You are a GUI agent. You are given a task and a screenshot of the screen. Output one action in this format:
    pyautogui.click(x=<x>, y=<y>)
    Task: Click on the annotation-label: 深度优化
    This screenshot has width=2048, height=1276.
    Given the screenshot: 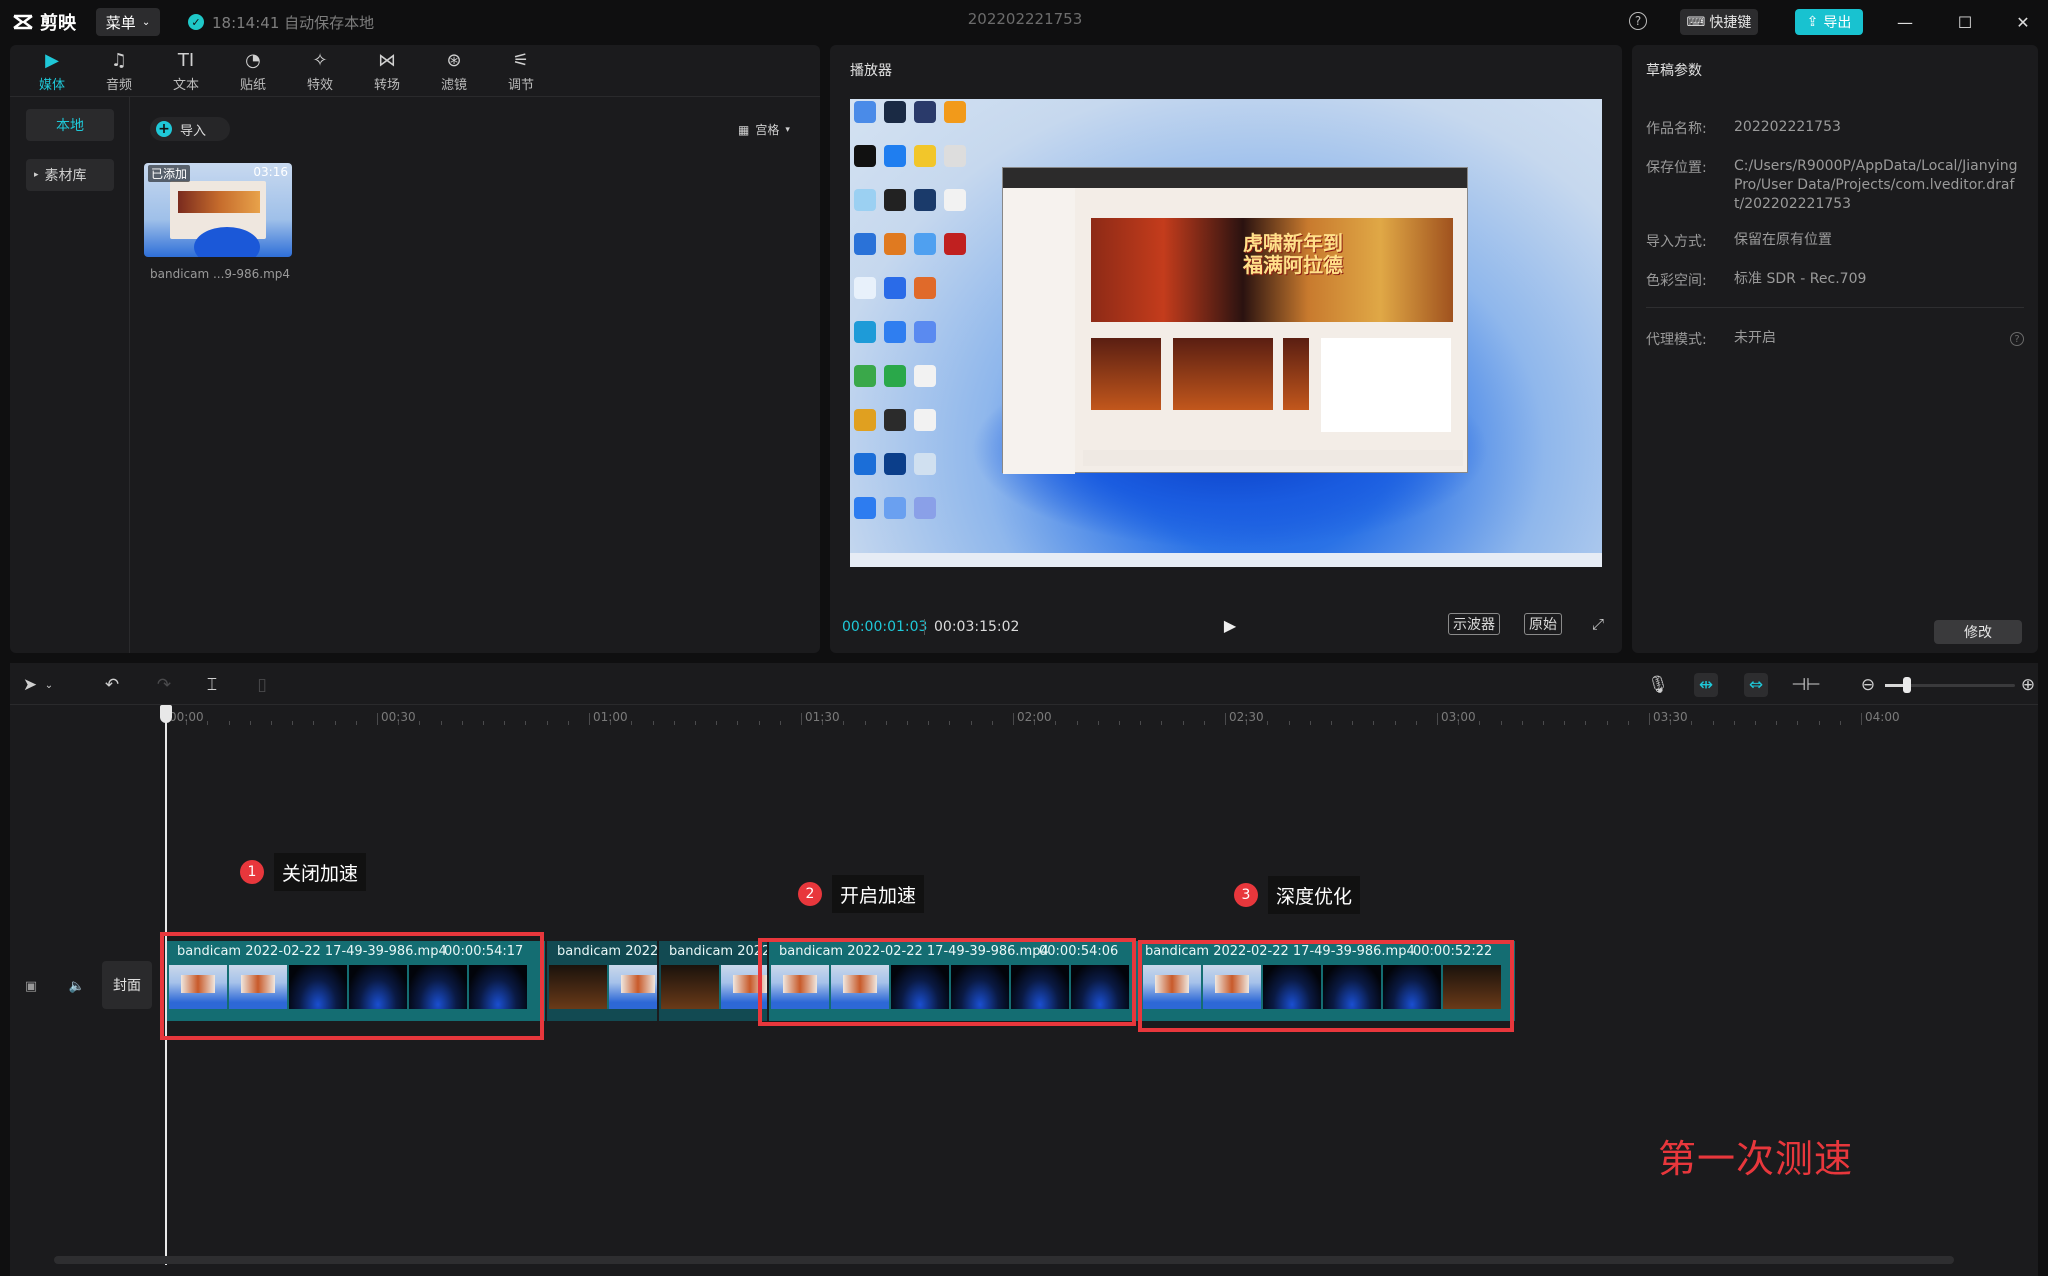 What is the action you would take?
    pyautogui.click(x=1314, y=895)
    